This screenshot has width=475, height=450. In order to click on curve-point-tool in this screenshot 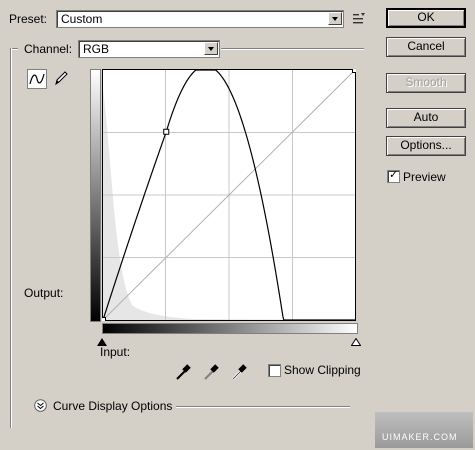, I will do `click(37, 79)`.